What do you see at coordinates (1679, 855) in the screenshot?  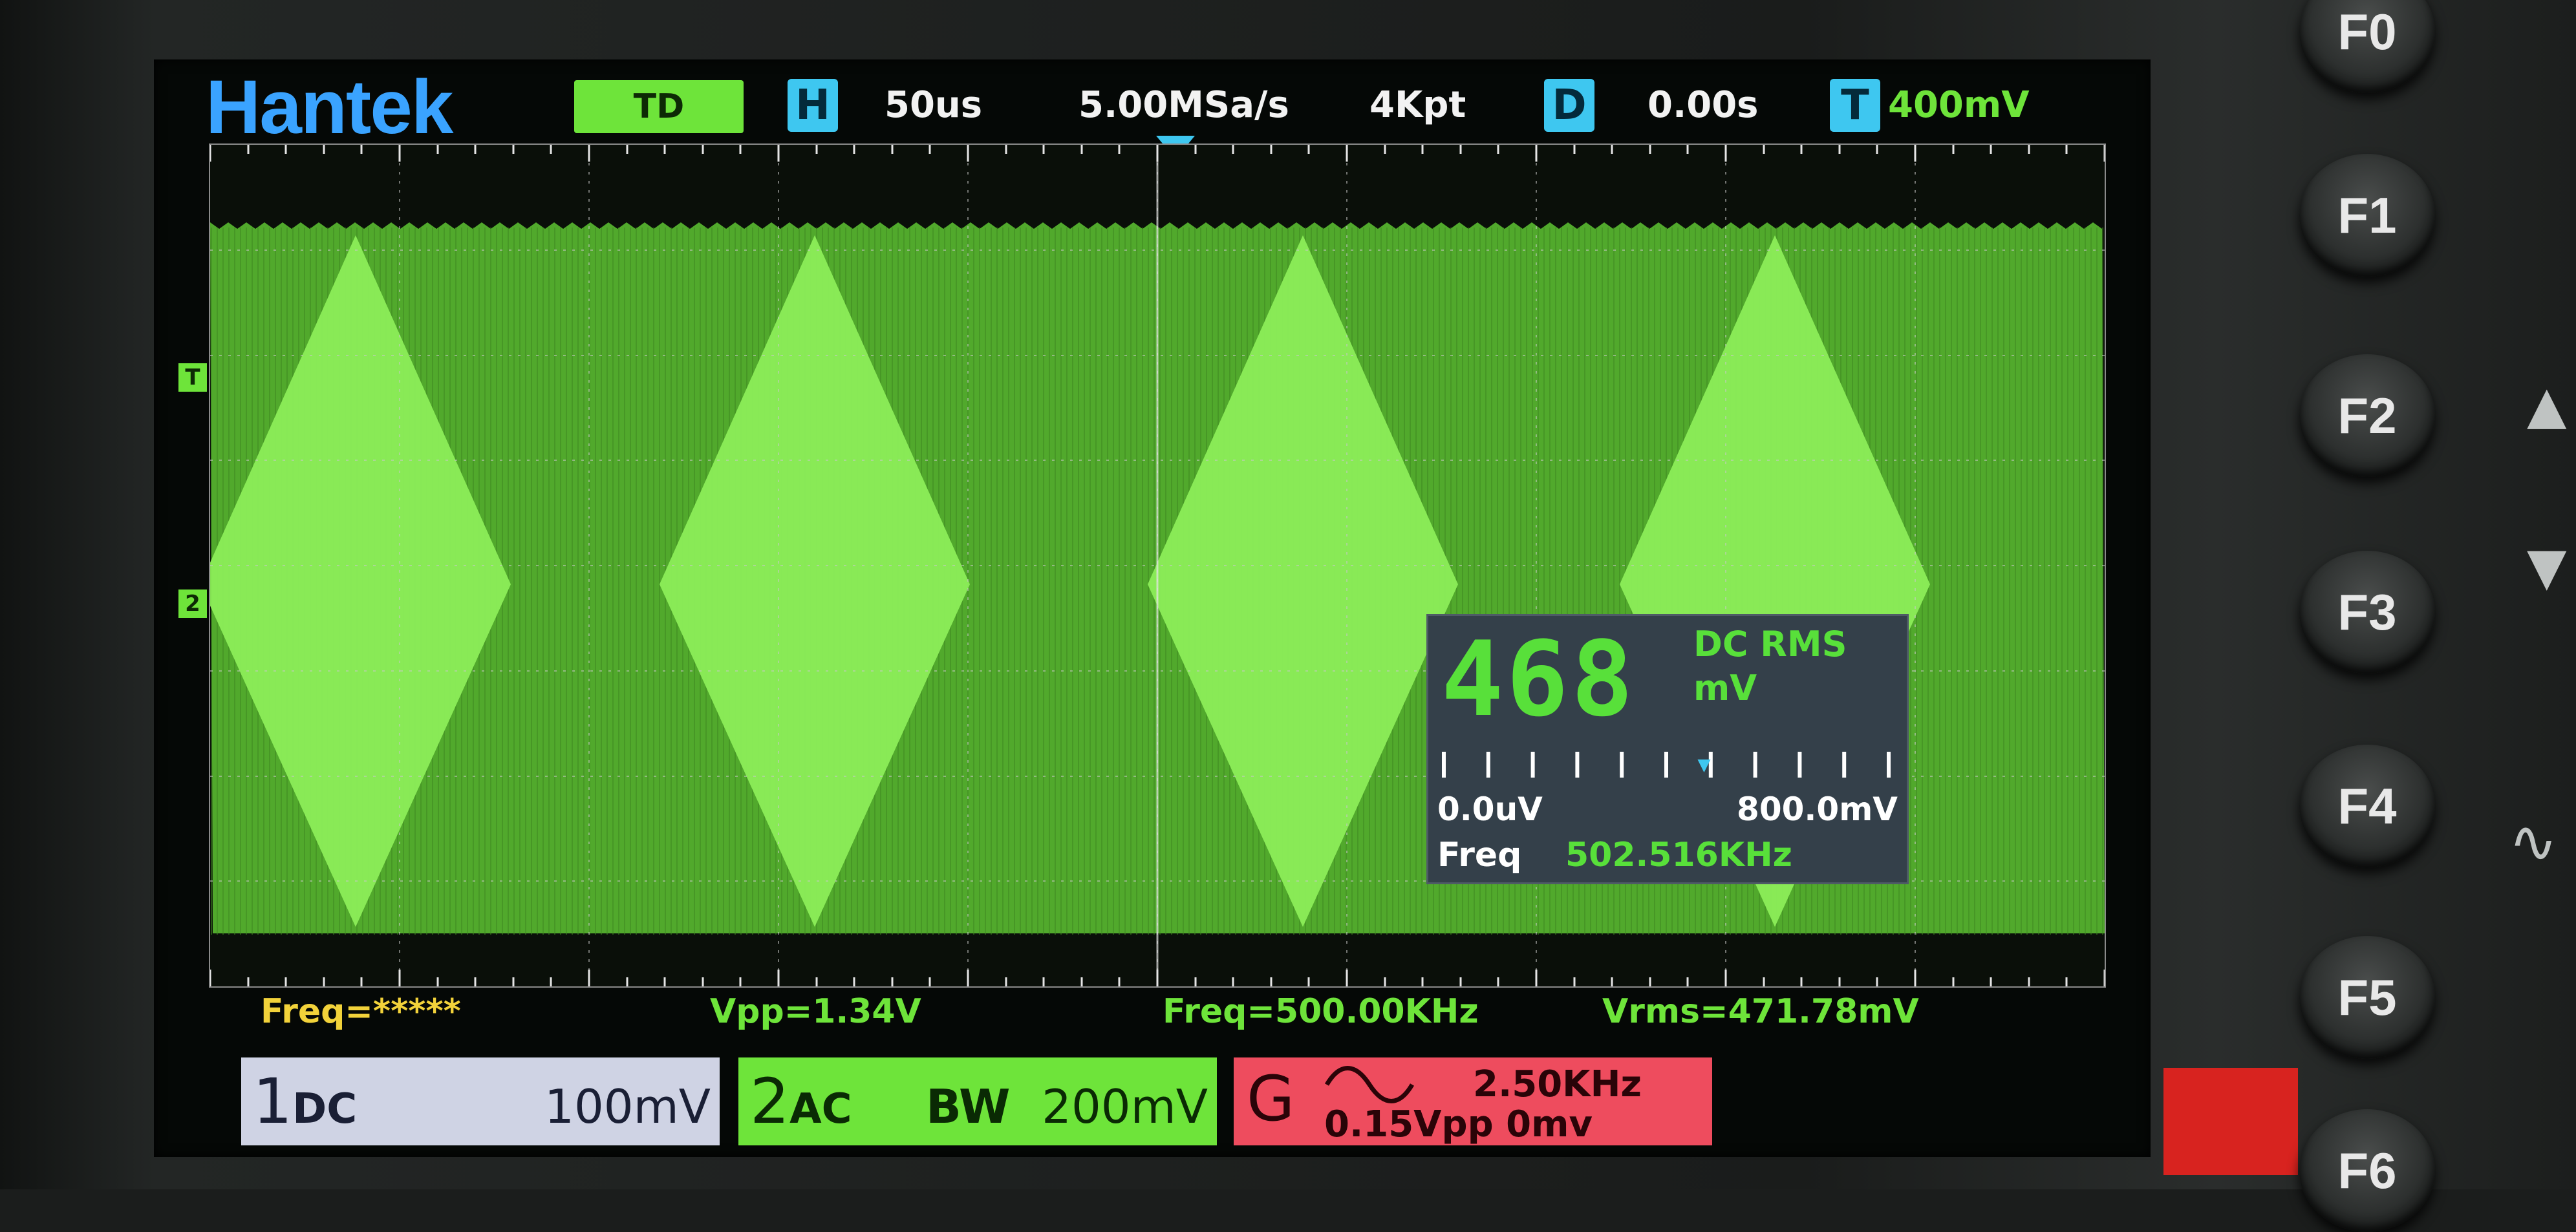 I see `meter-freq-value: 502.516KHz` at bounding box center [1679, 855].